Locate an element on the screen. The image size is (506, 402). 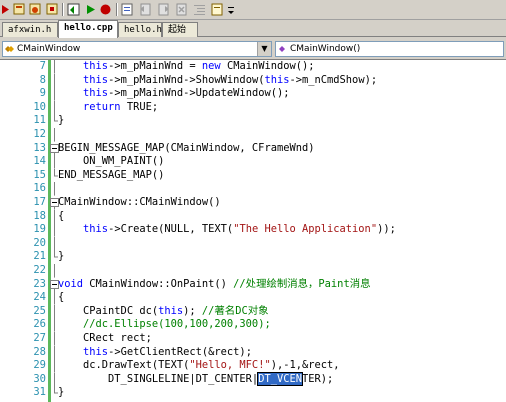
bookmark-icon is located at coordinates (127, 9).